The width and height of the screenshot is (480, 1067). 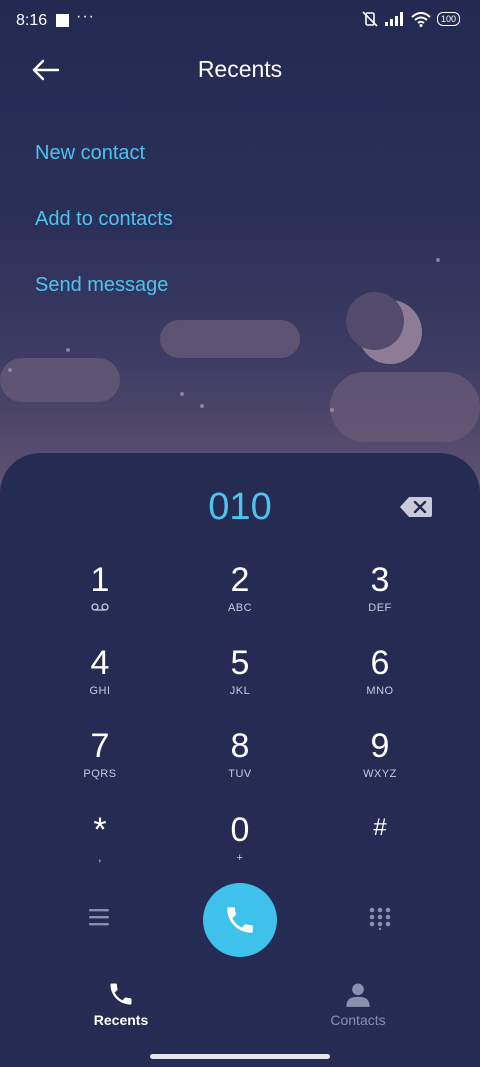 I want to click on key-digit: 5, so click(x=240, y=663).